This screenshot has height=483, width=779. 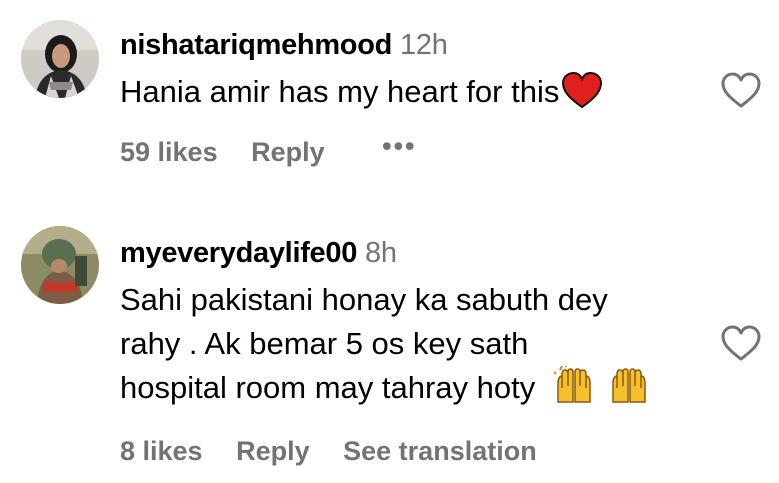 I want to click on avatar, so click(x=60, y=265).